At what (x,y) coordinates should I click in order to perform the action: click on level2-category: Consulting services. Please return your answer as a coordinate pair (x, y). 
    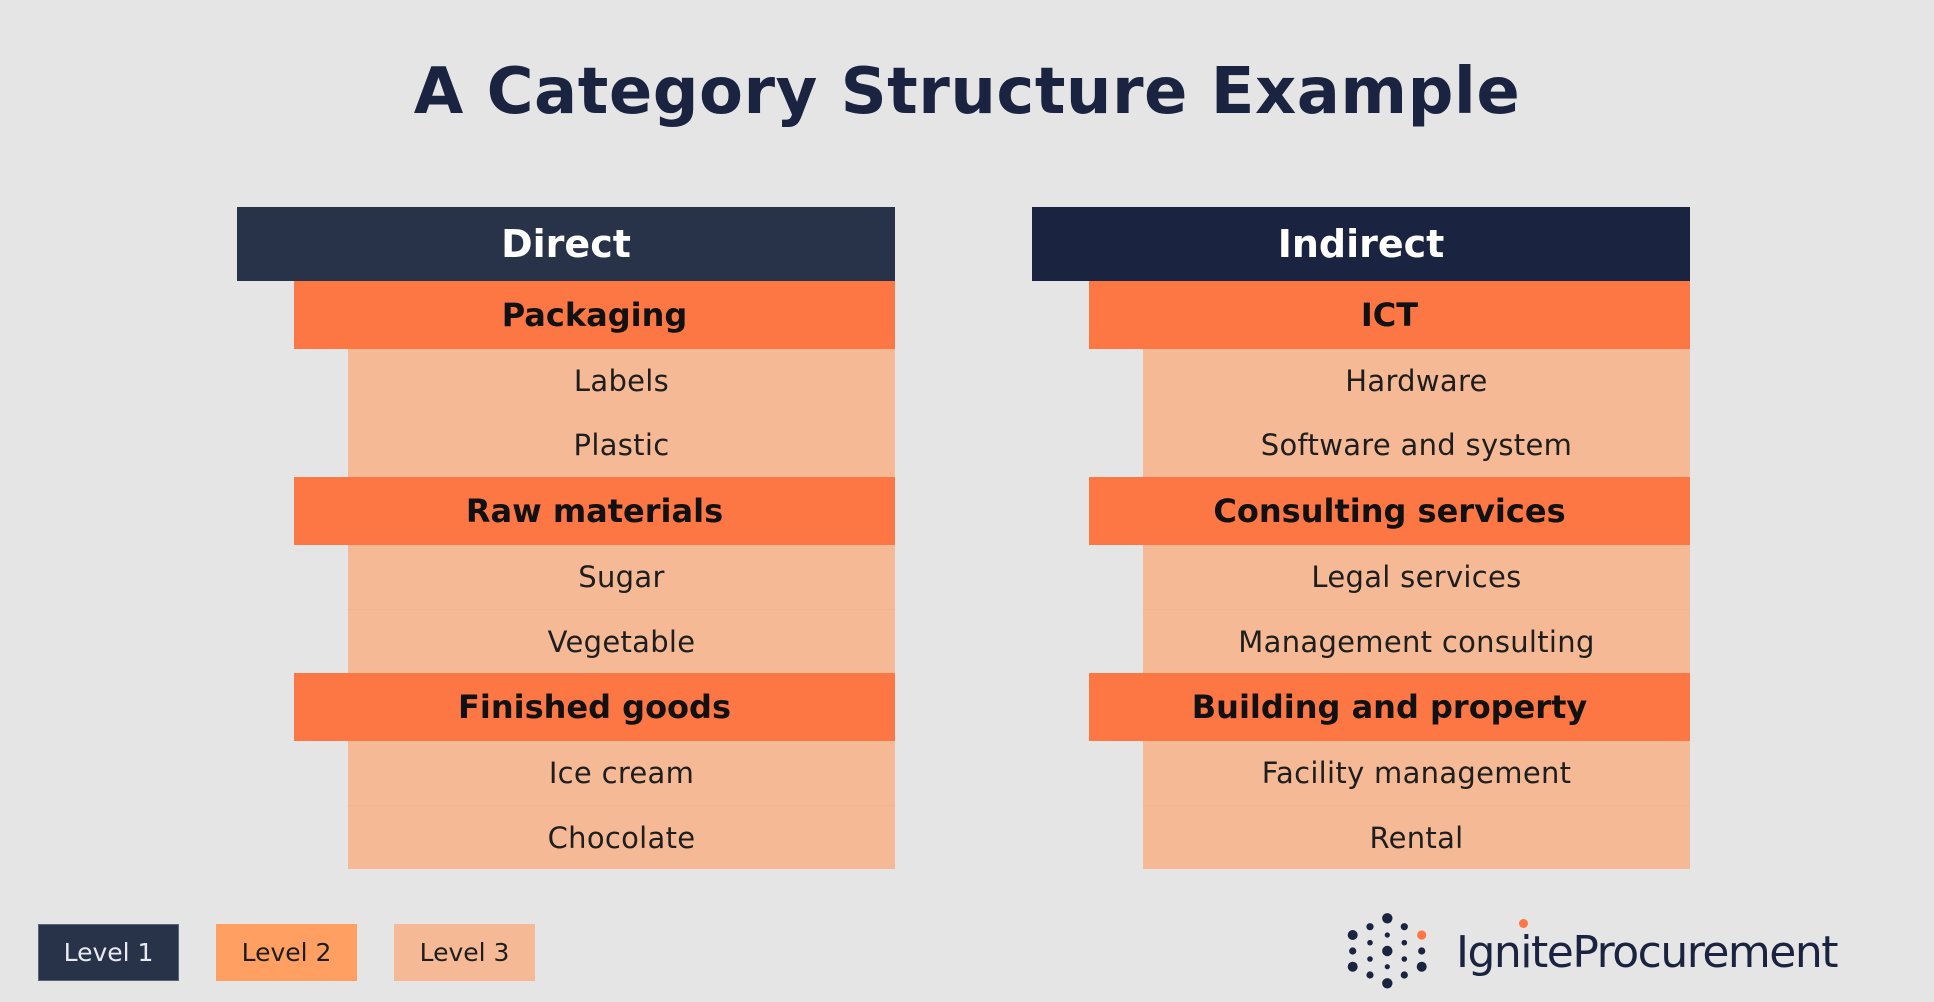
    Looking at the image, I should click on (1389, 511).